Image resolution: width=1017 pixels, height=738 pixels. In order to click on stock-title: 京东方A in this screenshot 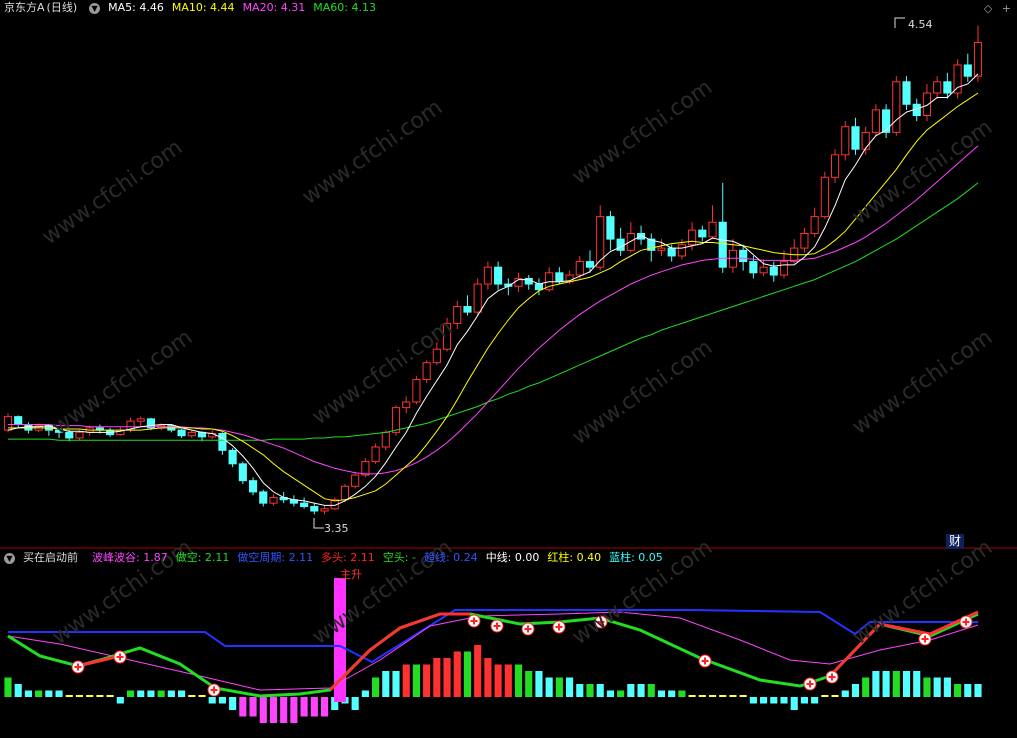, I will do `click(24, 7)`.